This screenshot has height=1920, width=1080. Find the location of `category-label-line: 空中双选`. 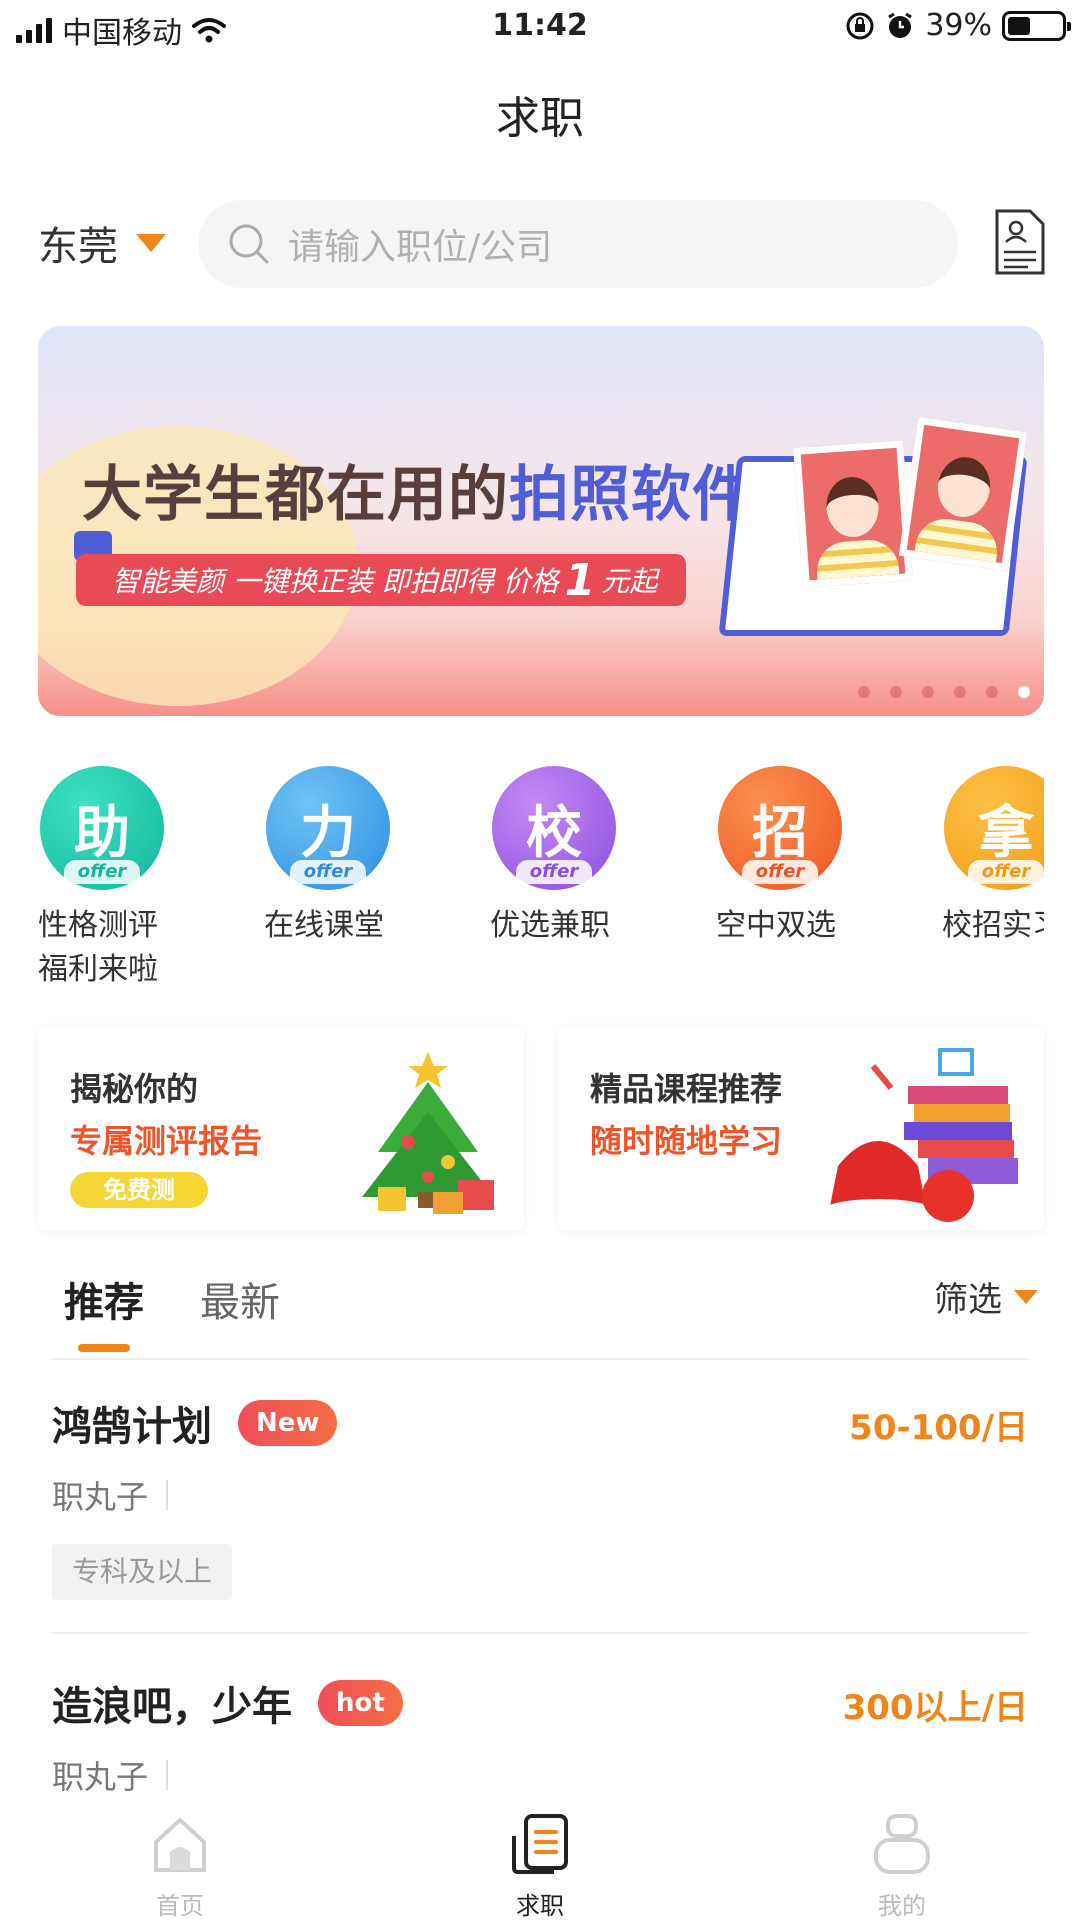

category-label-line: 空中双选 is located at coordinates (776, 925).